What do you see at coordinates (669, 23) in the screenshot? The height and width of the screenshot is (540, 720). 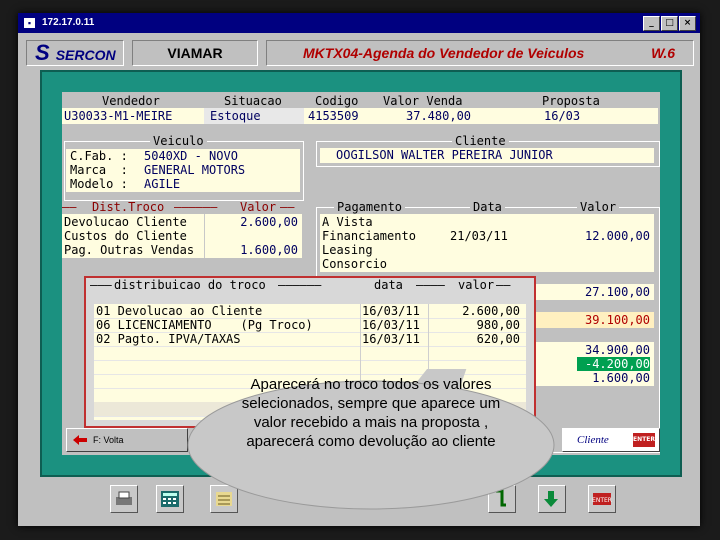 I see `maximize-button: □` at bounding box center [669, 23].